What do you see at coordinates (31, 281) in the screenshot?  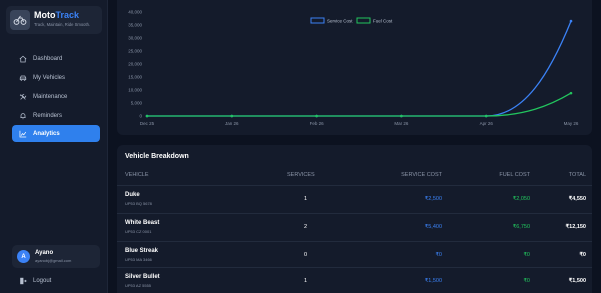 I see `logout-button: Logout` at bounding box center [31, 281].